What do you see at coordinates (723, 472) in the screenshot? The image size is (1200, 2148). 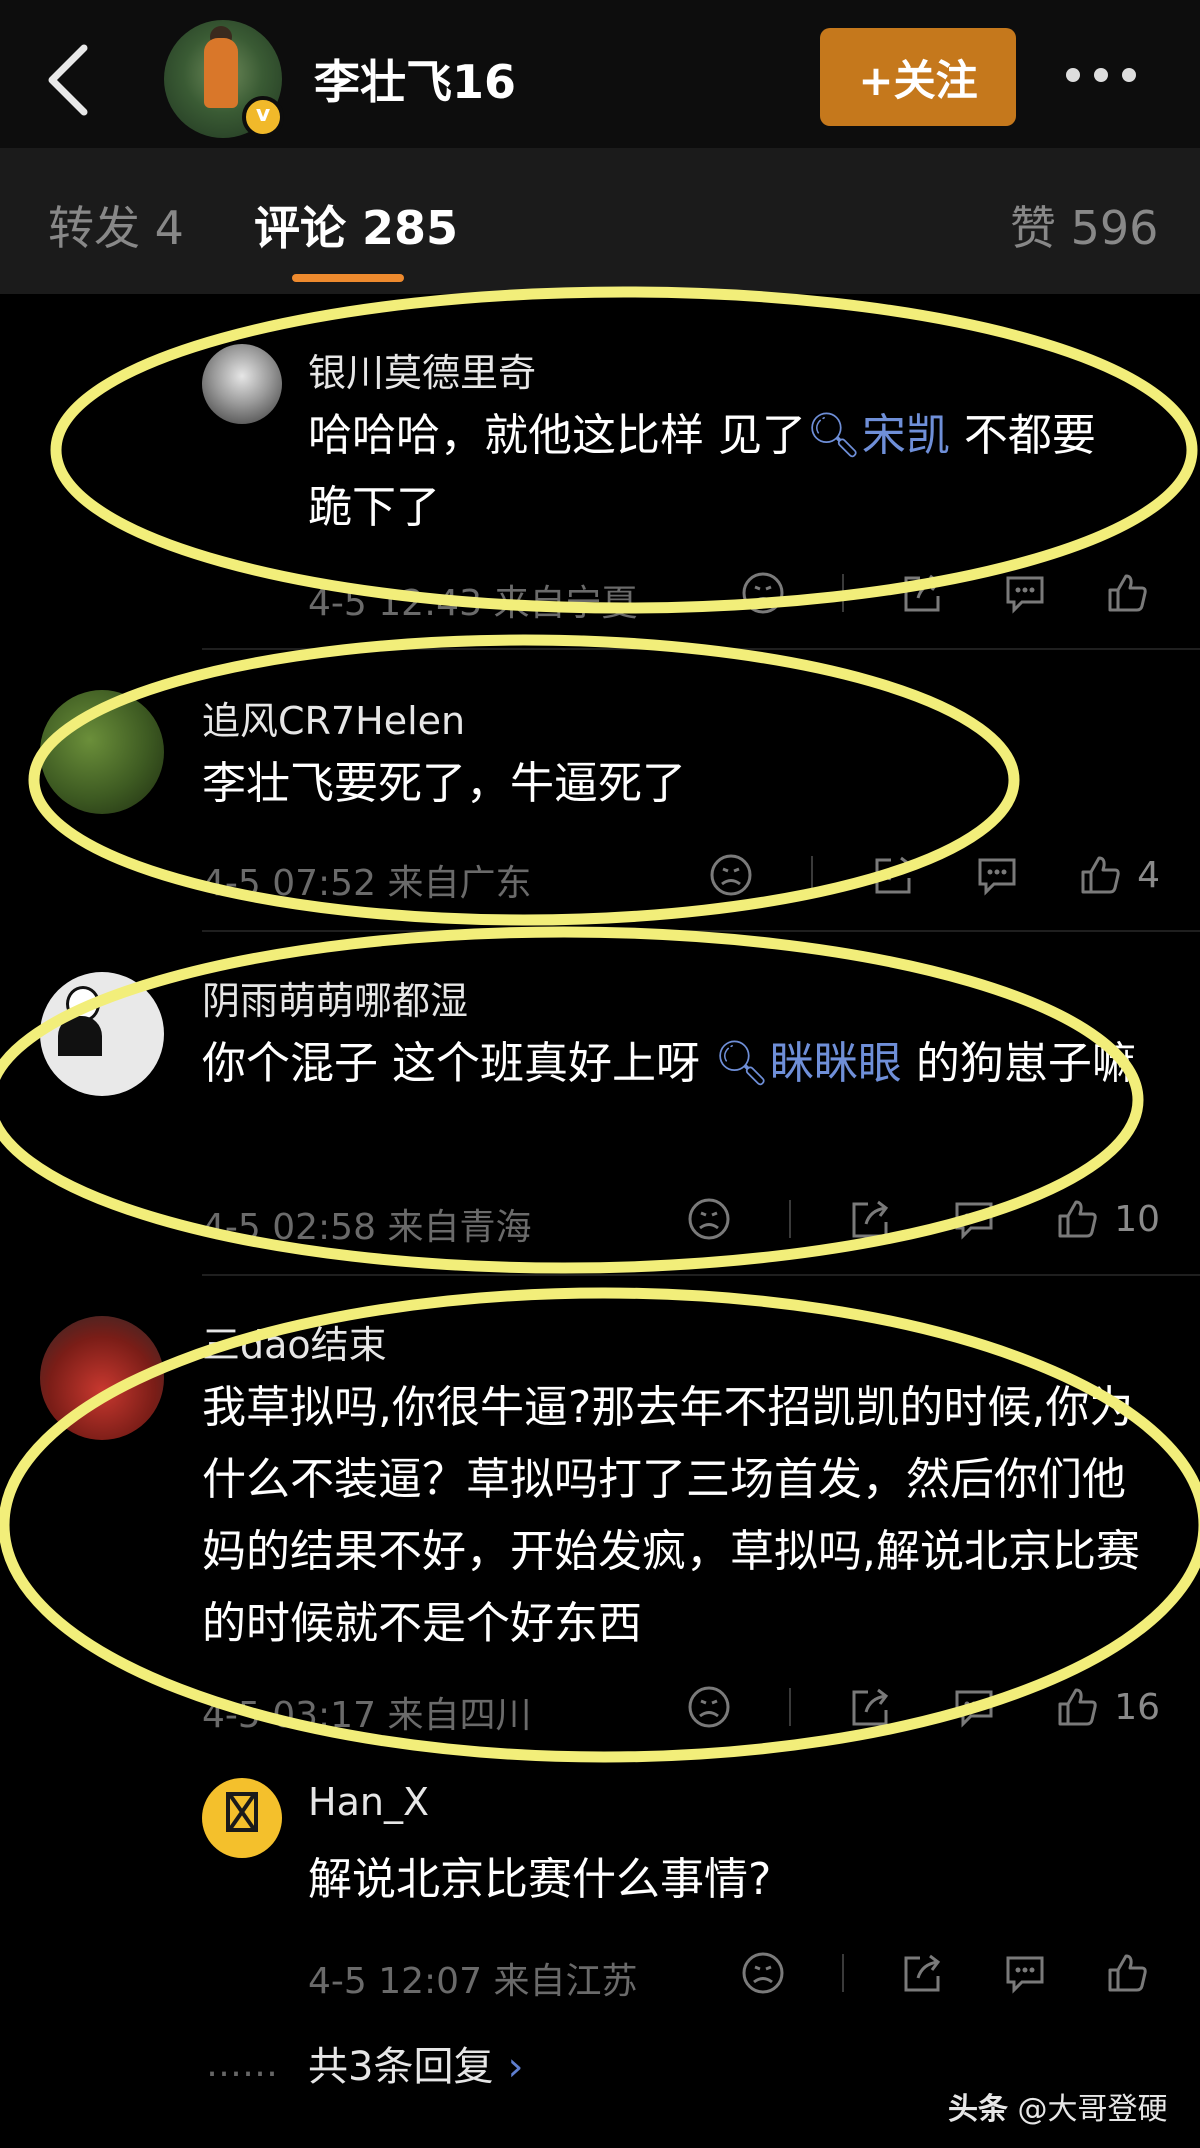 I see `comment-text: 哈哈哈，就他这比样 见了🔍︎宋凯 不都要跪下了` at bounding box center [723, 472].